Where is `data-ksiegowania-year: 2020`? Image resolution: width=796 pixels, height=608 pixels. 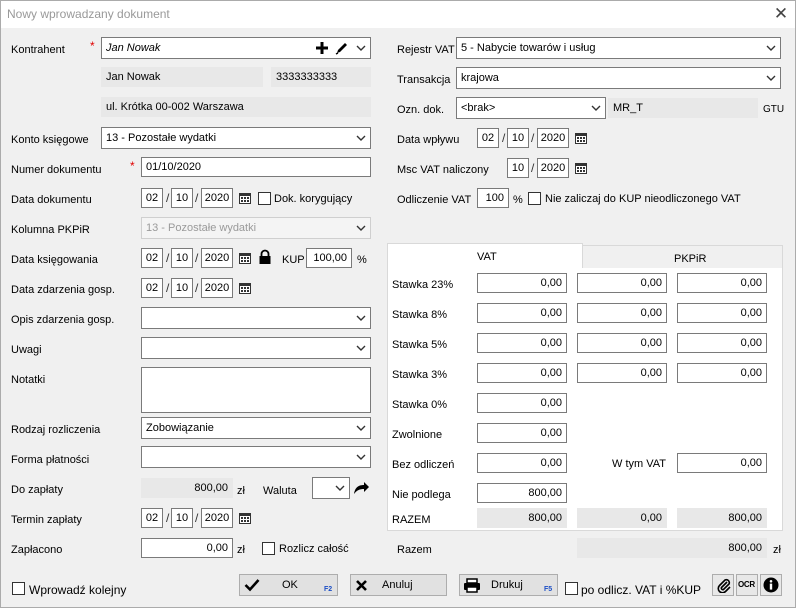
data-ksiegowania-year: 2020 is located at coordinates (217, 258).